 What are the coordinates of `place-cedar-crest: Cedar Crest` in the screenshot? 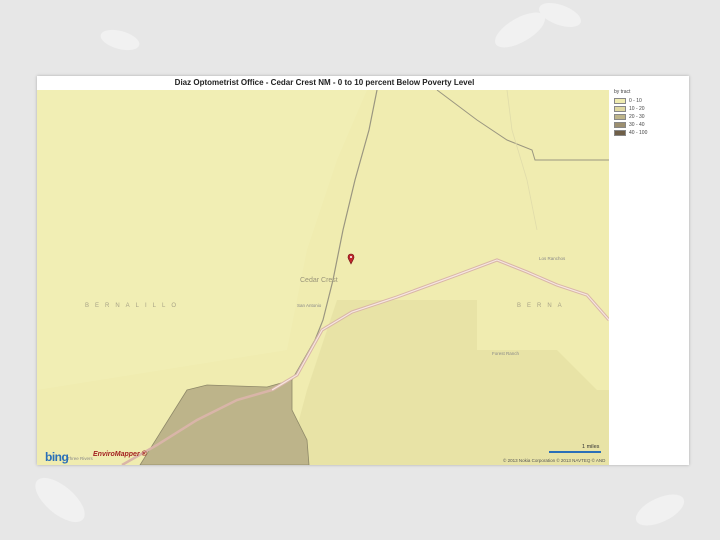 It's located at (319, 280).